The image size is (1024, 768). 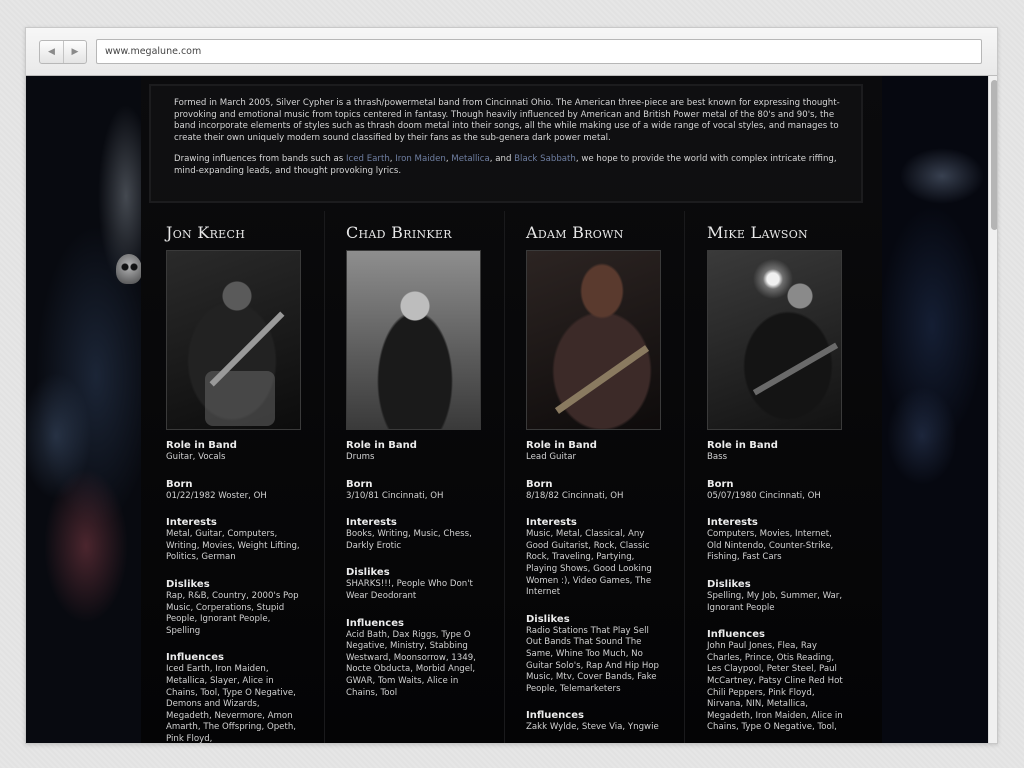 What do you see at coordinates (470, 159) in the screenshot?
I see `link-metallica: Metallica` at bounding box center [470, 159].